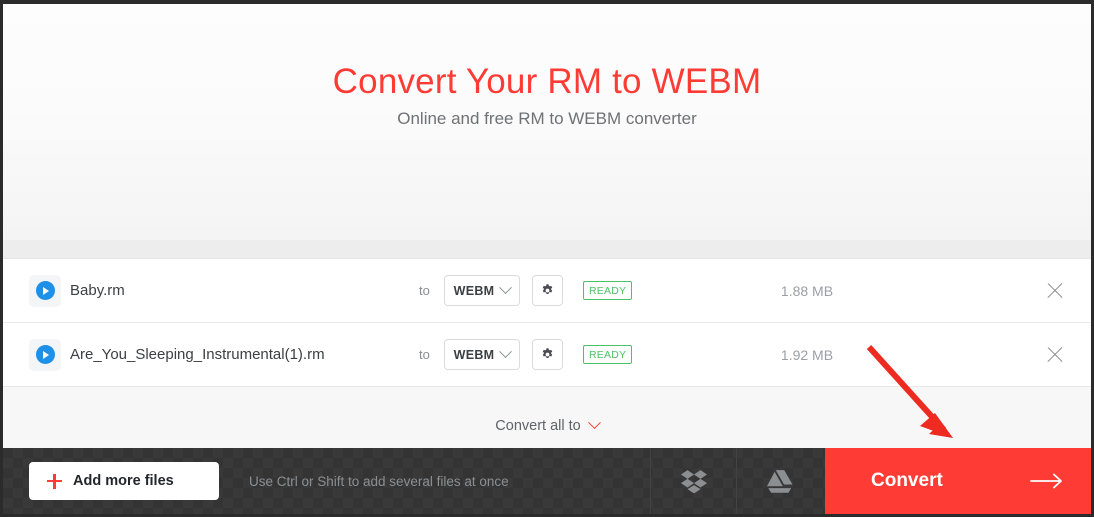 The width and height of the screenshot is (1094, 517). Describe the element at coordinates (54, 481) in the screenshot. I see `plus-icon` at that location.